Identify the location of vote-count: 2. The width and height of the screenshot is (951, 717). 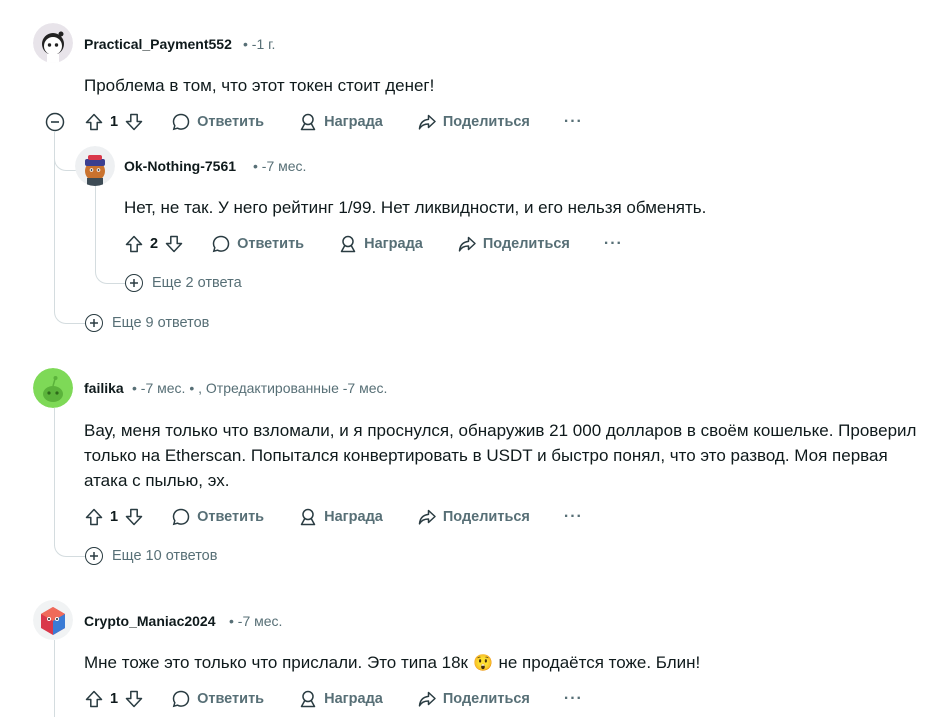
(154, 244).